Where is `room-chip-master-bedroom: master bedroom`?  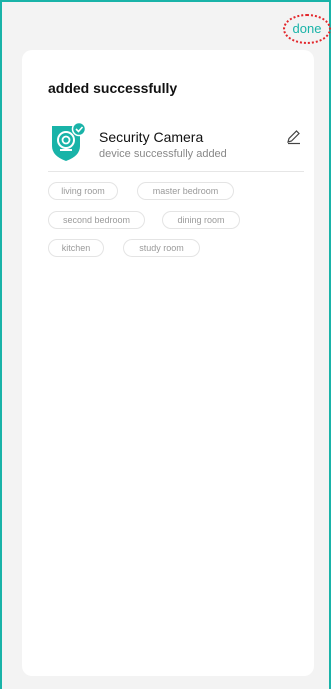
room-chip-master-bedroom: master bedroom is located at coordinates (185, 191).